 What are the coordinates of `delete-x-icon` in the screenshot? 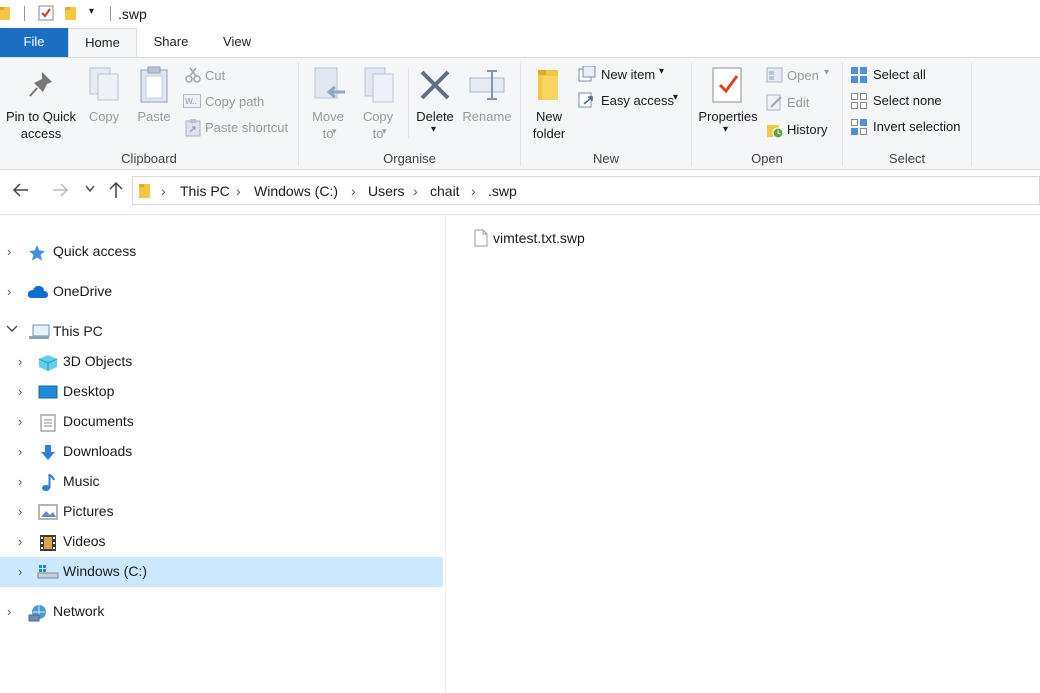 It's located at (435, 85).